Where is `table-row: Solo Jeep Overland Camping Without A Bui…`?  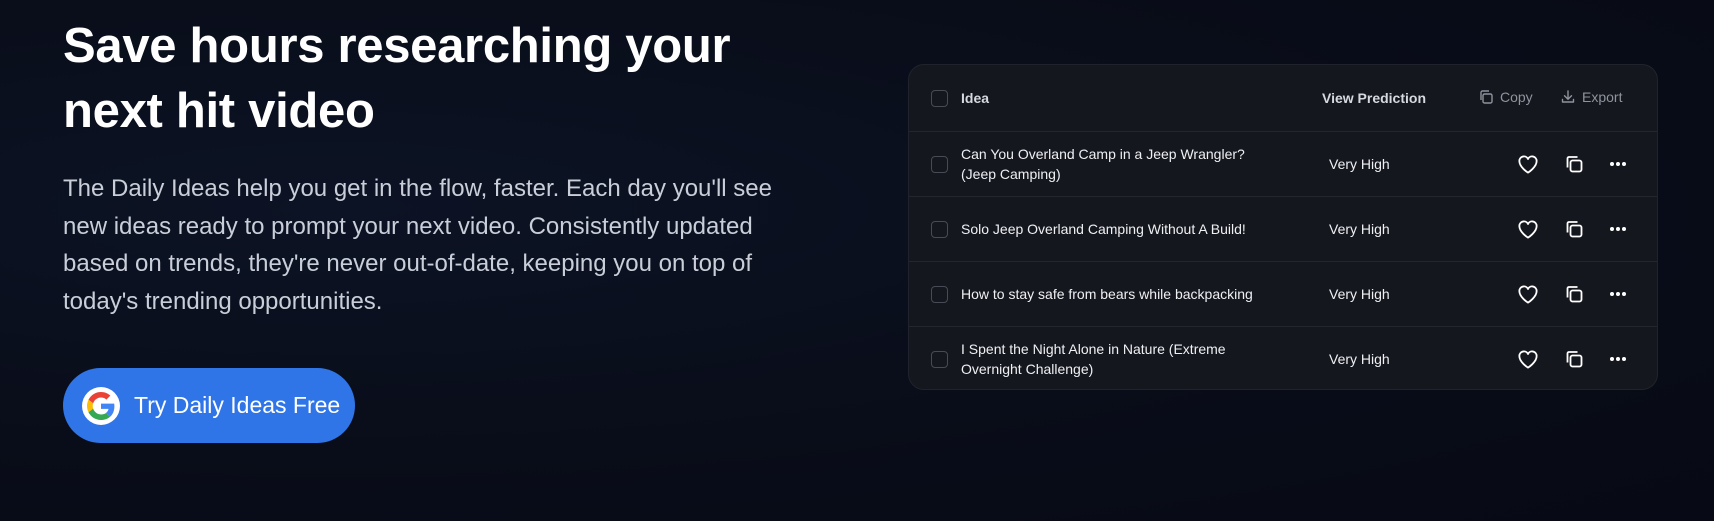 table-row: Solo Jeep Overland Camping Without A Bui… is located at coordinates (1283, 229).